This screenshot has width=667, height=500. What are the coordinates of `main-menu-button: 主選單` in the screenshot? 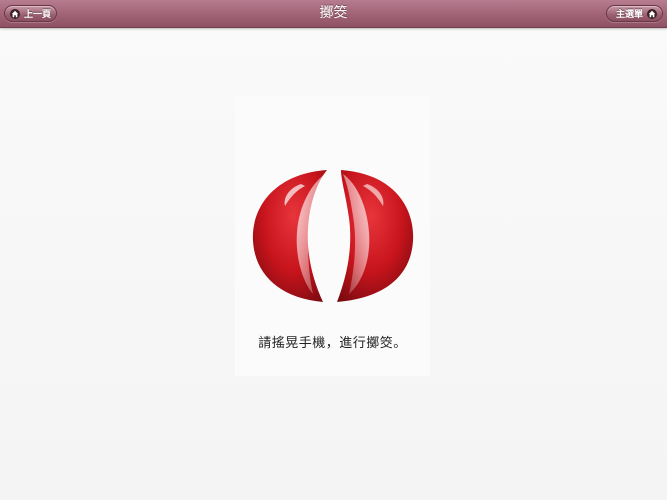 It's located at (634, 13).